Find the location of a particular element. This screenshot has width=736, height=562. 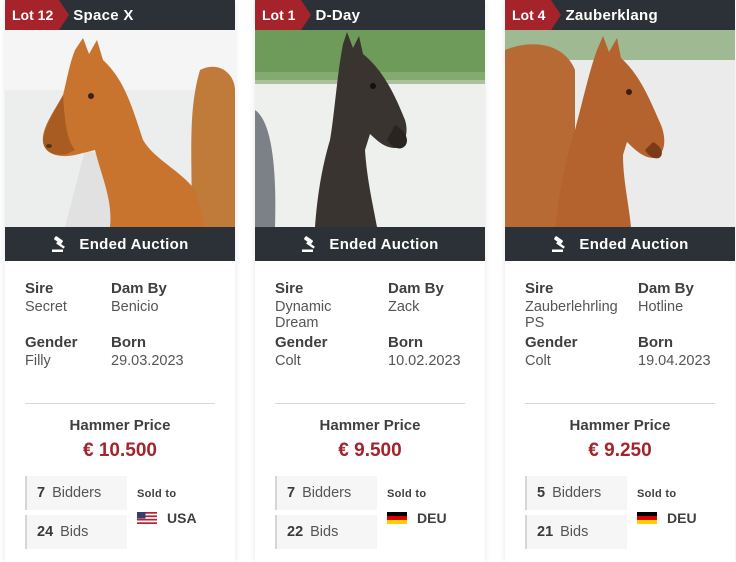

dam-value: Hotline is located at coordinates (661, 307).